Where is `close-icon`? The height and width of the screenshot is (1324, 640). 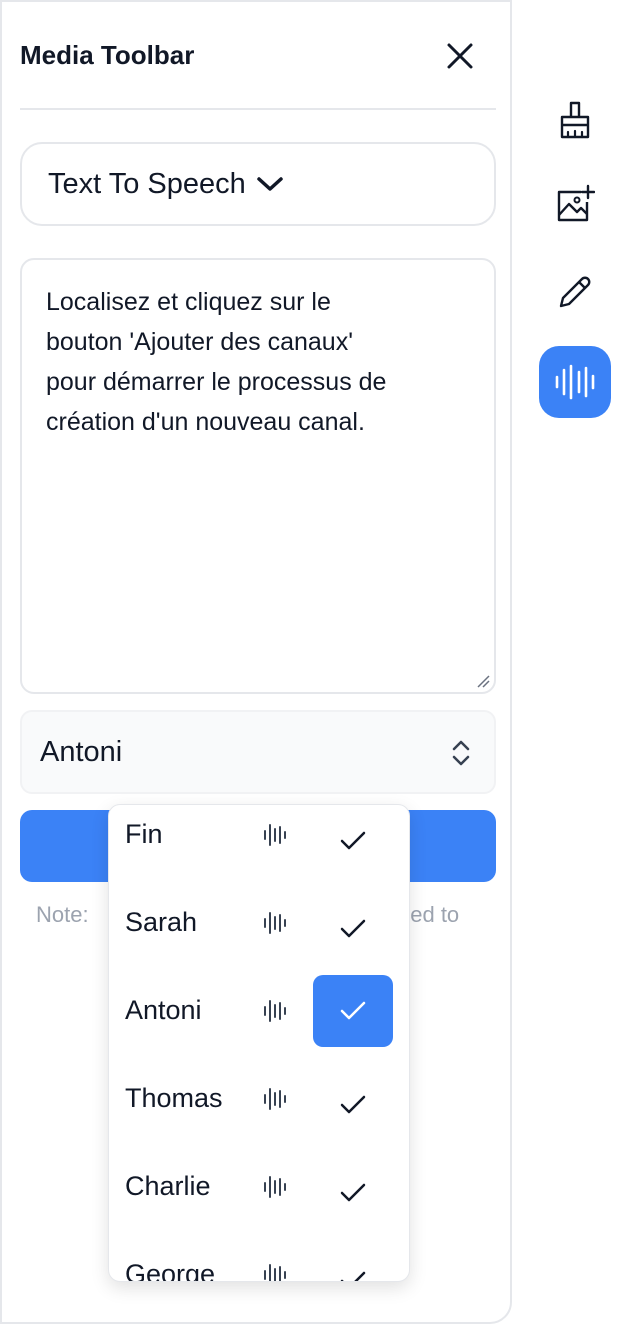 close-icon is located at coordinates (460, 56).